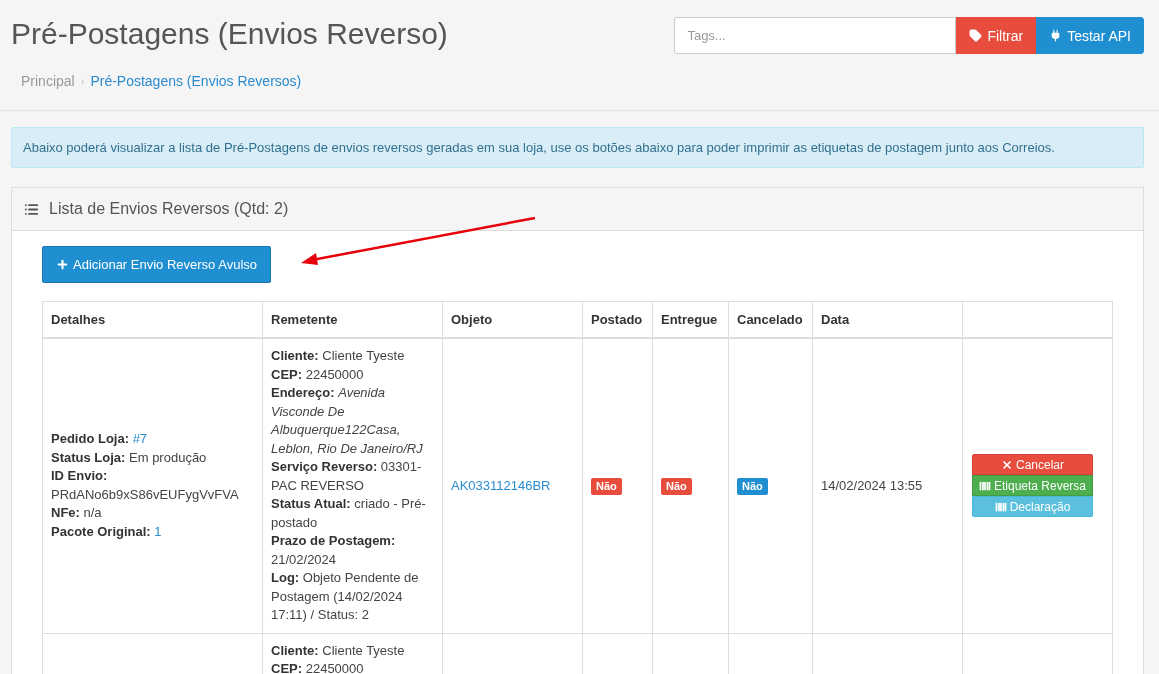  What do you see at coordinates (140, 439) in the screenshot?
I see `detail-link: #7` at bounding box center [140, 439].